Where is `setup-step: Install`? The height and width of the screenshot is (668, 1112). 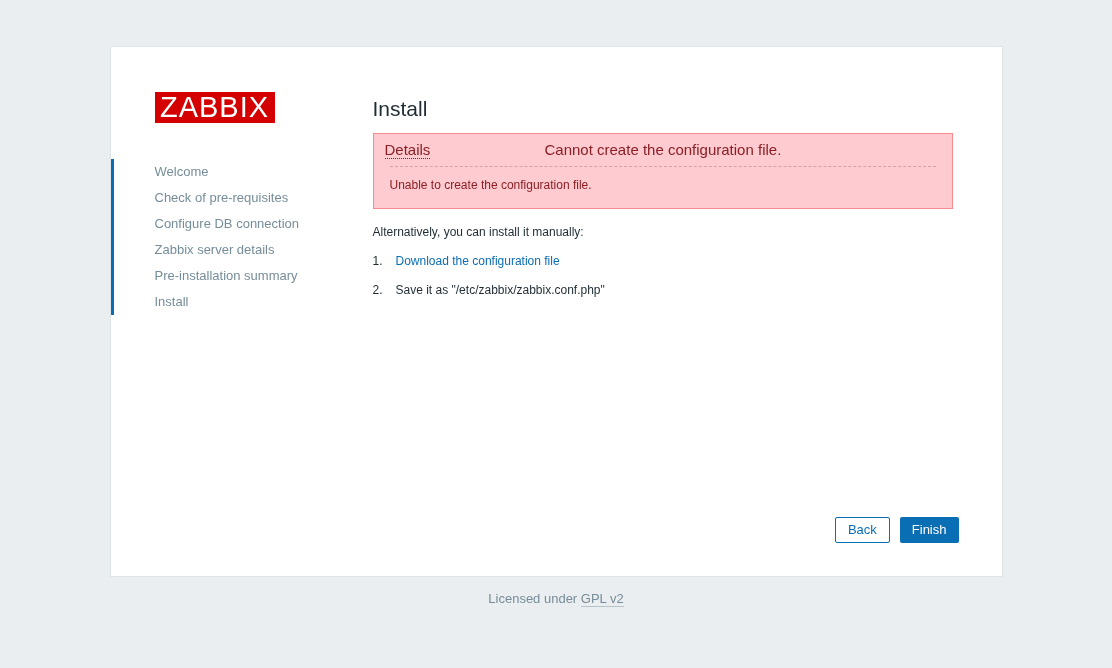
setup-step: Install is located at coordinates (241, 302).